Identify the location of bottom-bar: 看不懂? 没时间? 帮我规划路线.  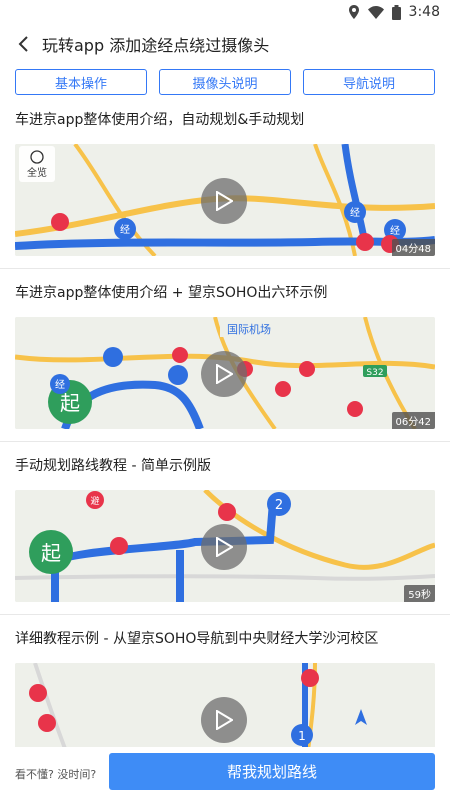
(225, 773).